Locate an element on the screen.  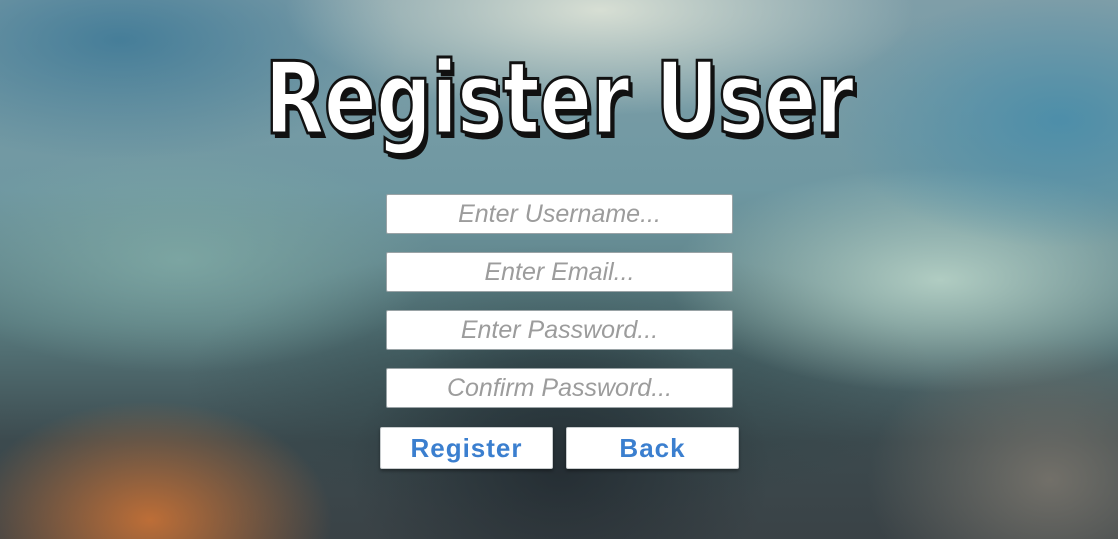
button-row: Register Back is located at coordinates (560, 448).